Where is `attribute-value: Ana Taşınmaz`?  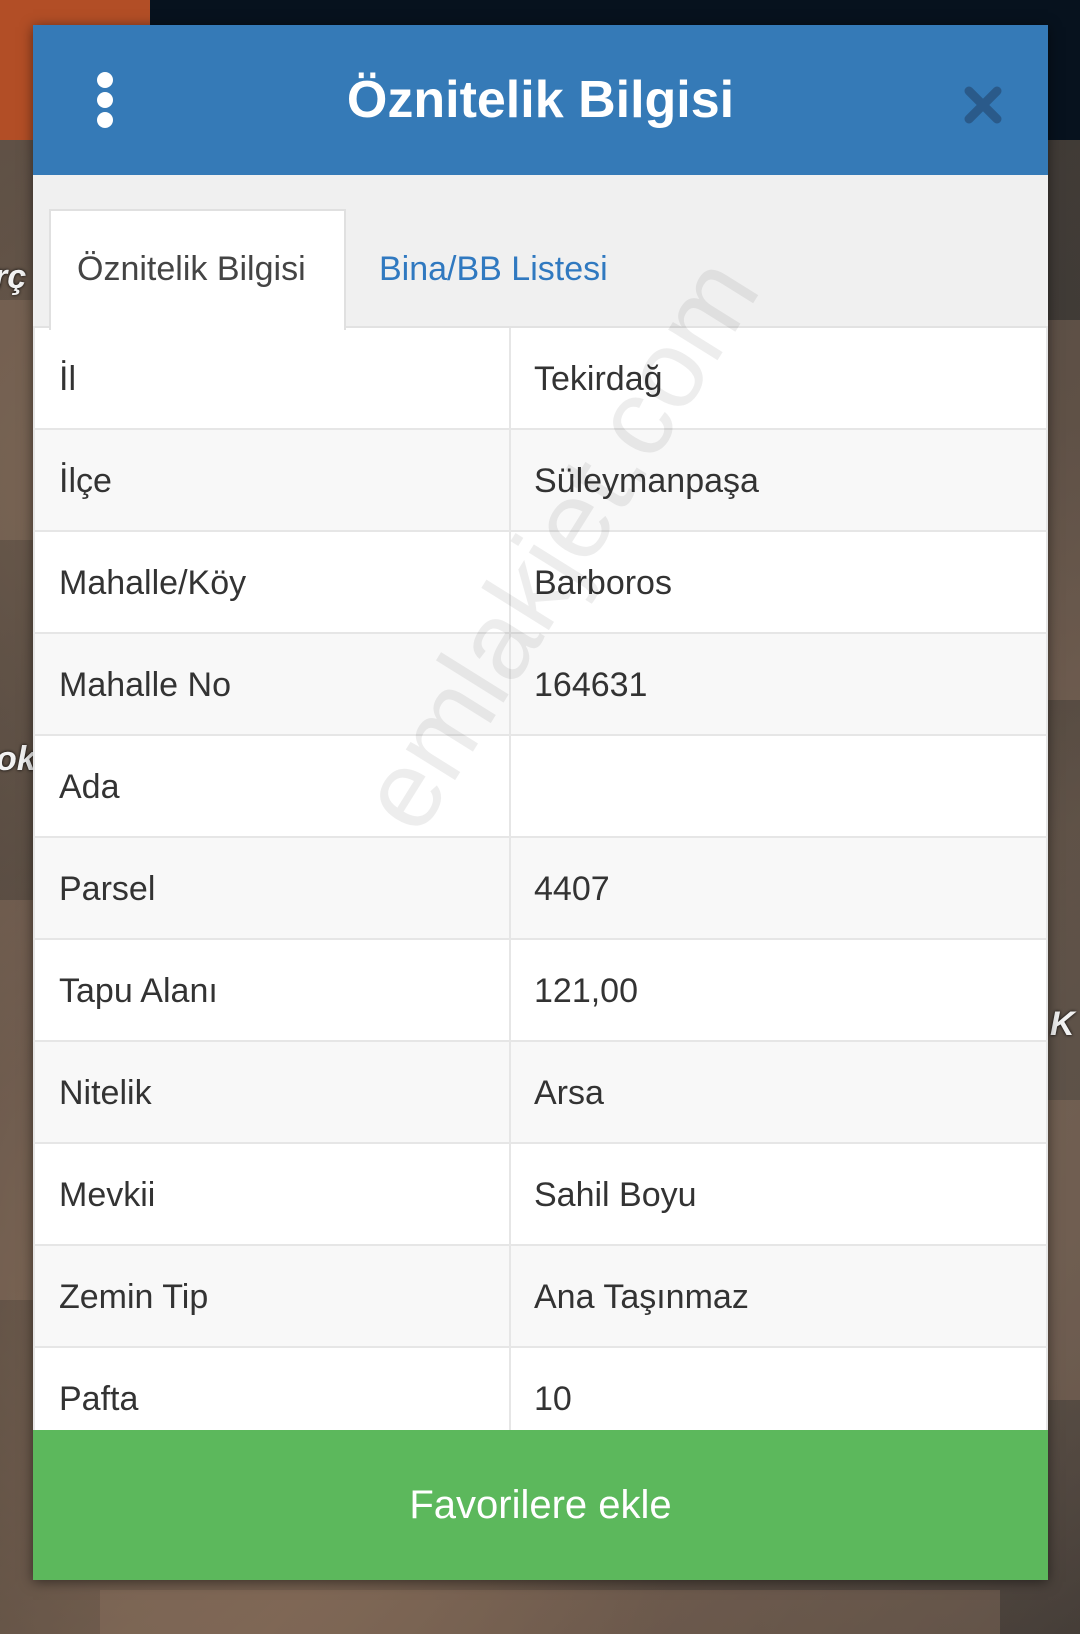 attribute-value: Ana Taşınmaz is located at coordinates (641, 1297).